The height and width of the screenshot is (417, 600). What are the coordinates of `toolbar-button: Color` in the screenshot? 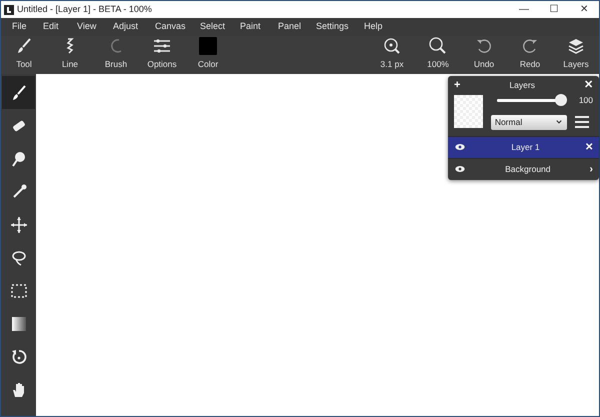 It's located at (208, 55).